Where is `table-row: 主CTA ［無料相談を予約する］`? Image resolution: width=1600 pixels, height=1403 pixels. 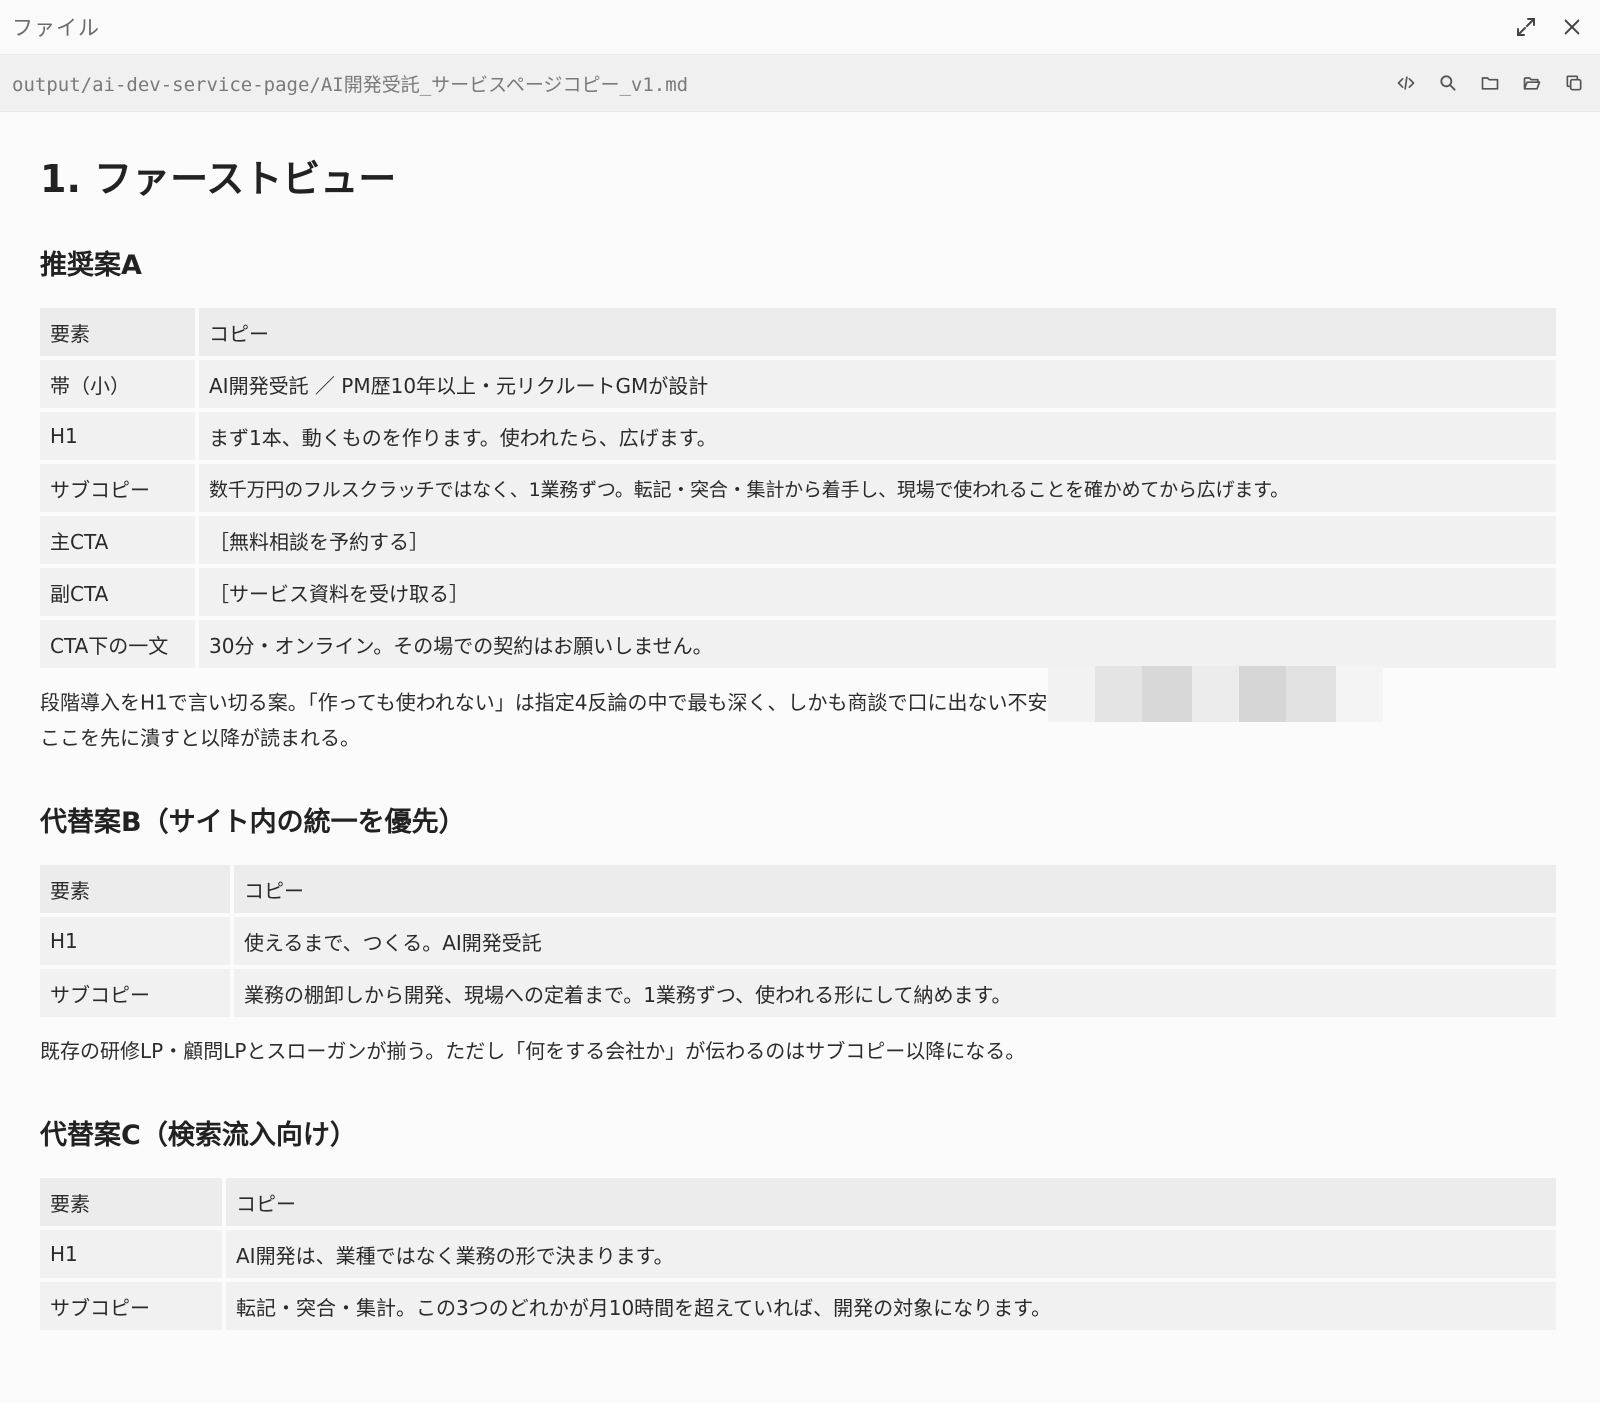 table-row: 主CTA ［無料相談を予約する］ is located at coordinates (798, 540).